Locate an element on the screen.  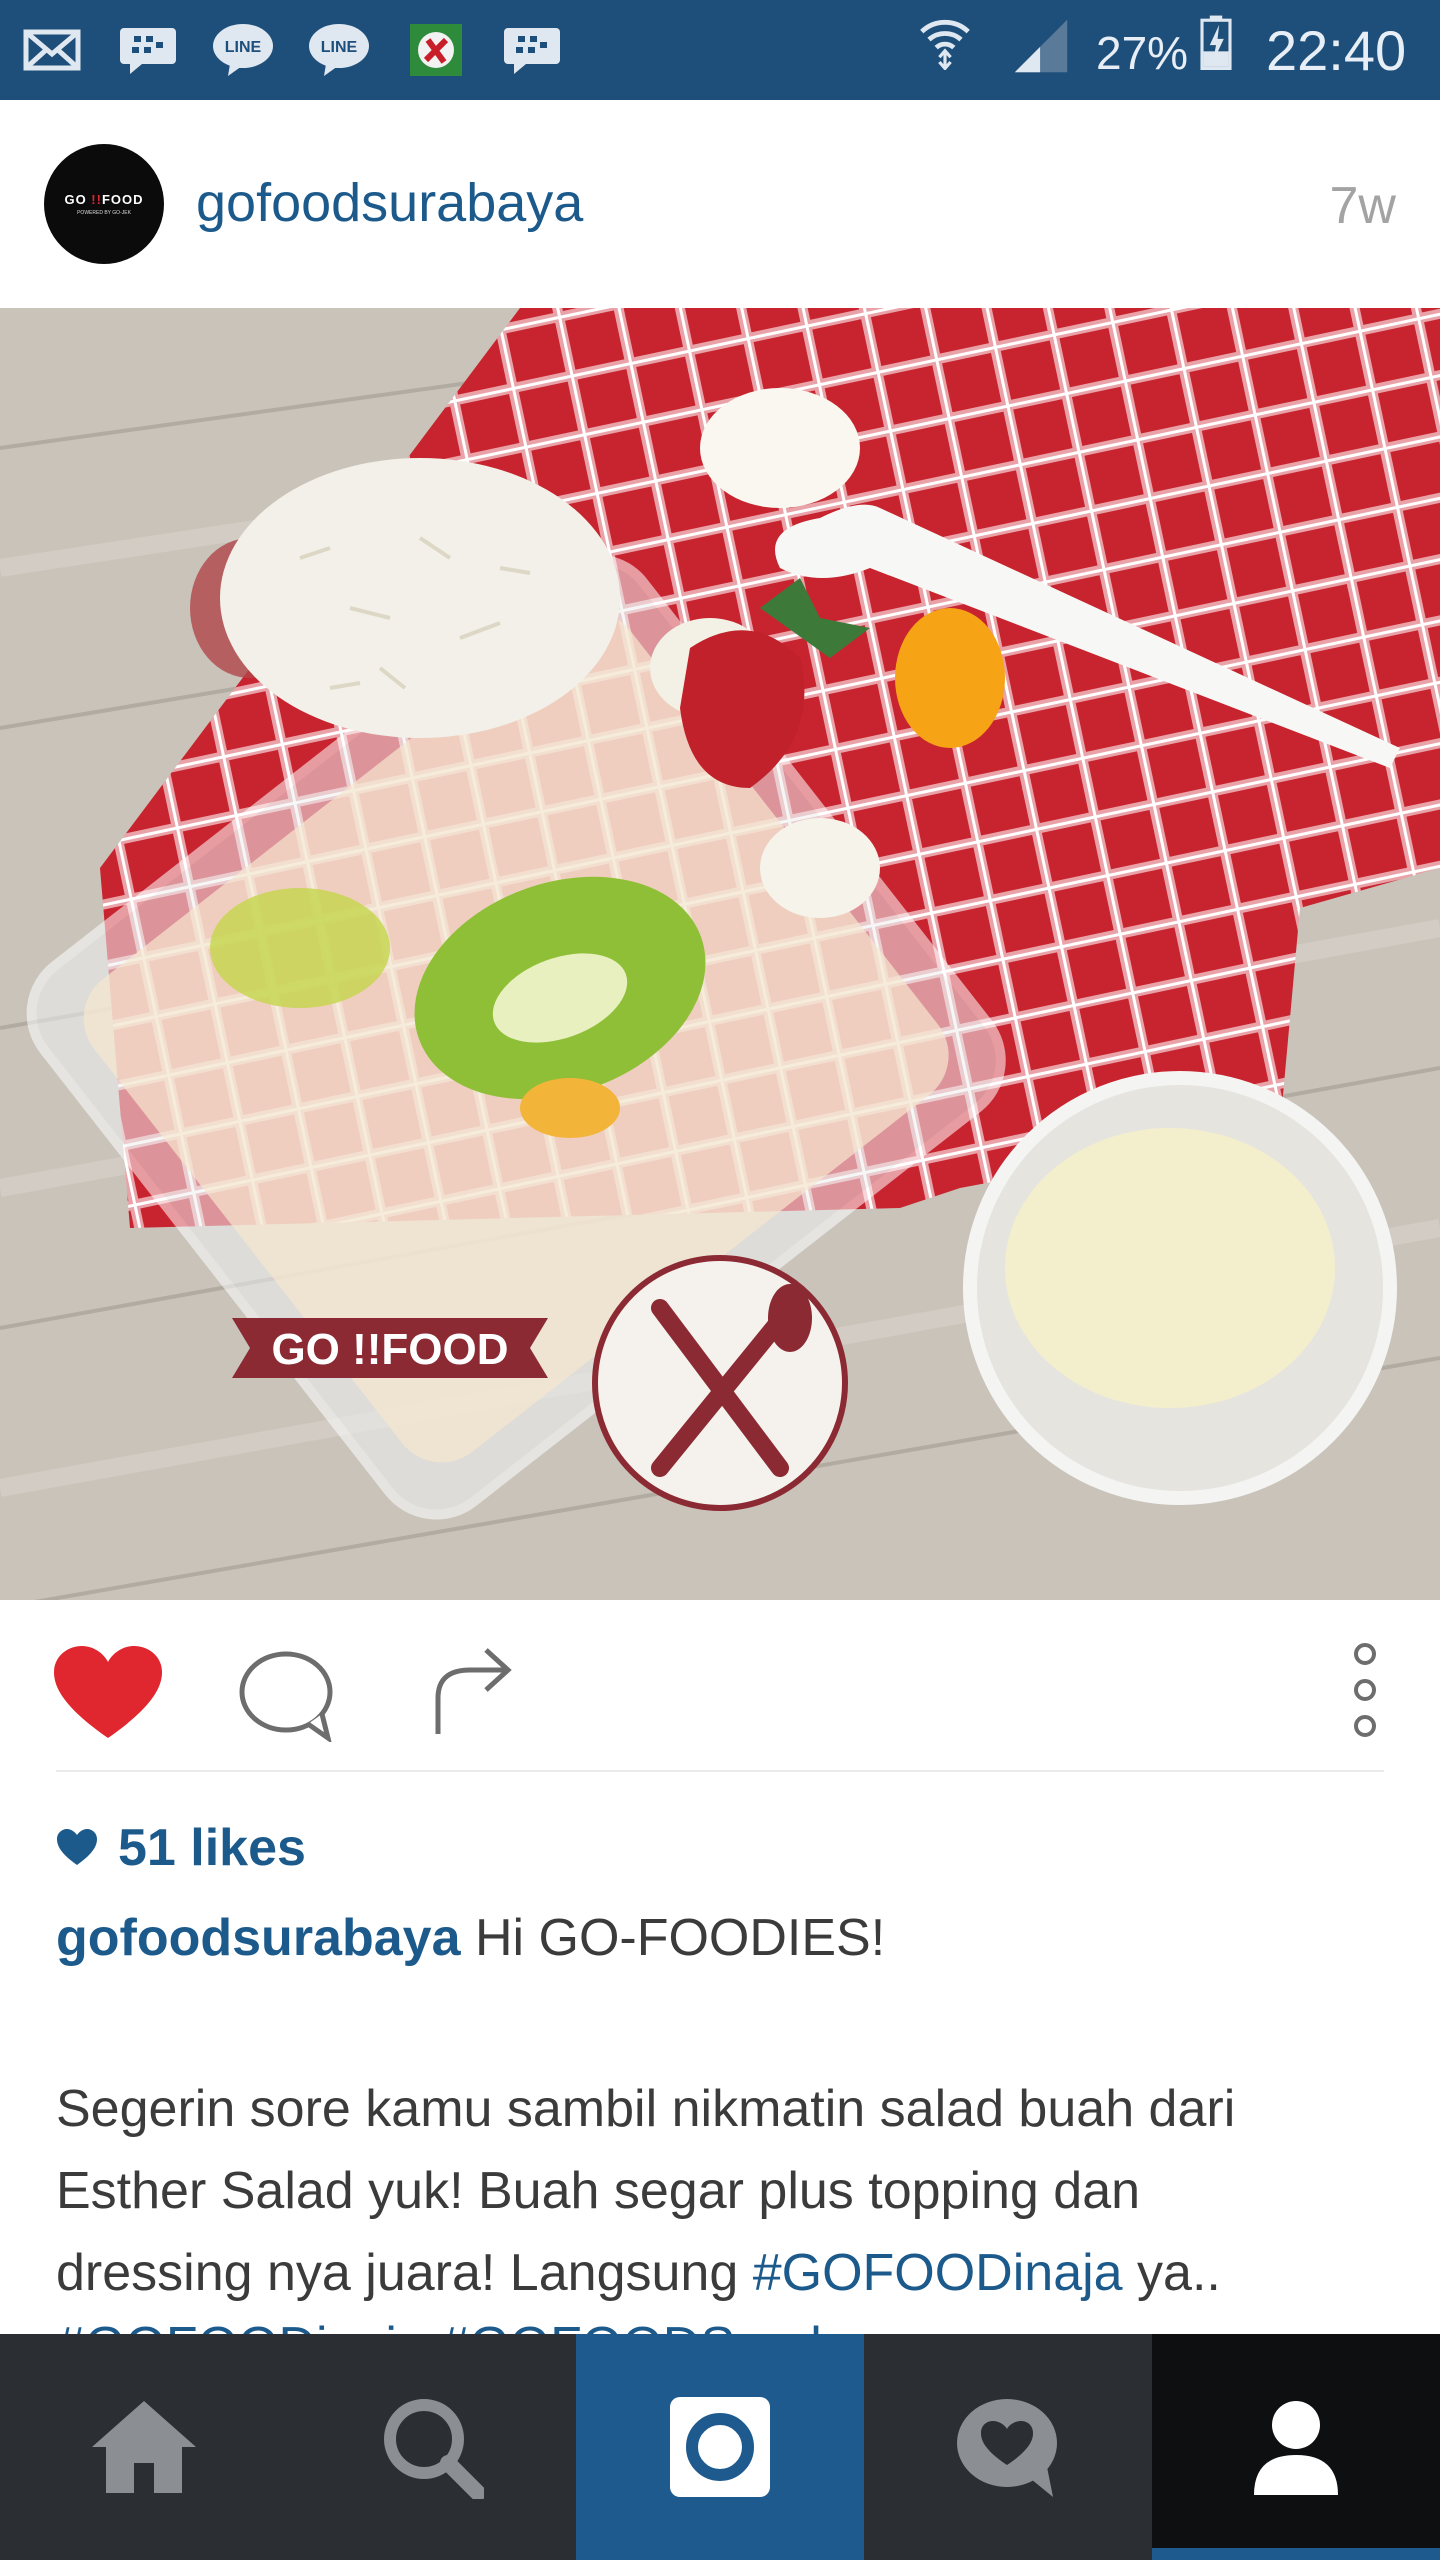
nav-home is located at coordinates (144, 2447).